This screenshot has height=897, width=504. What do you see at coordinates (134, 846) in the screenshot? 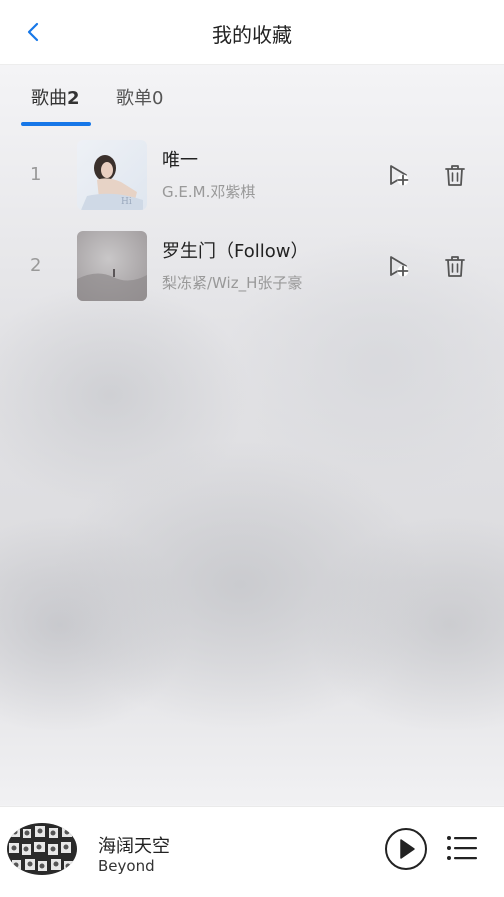
I see `now-playing-title: 海阔天空` at bounding box center [134, 846].